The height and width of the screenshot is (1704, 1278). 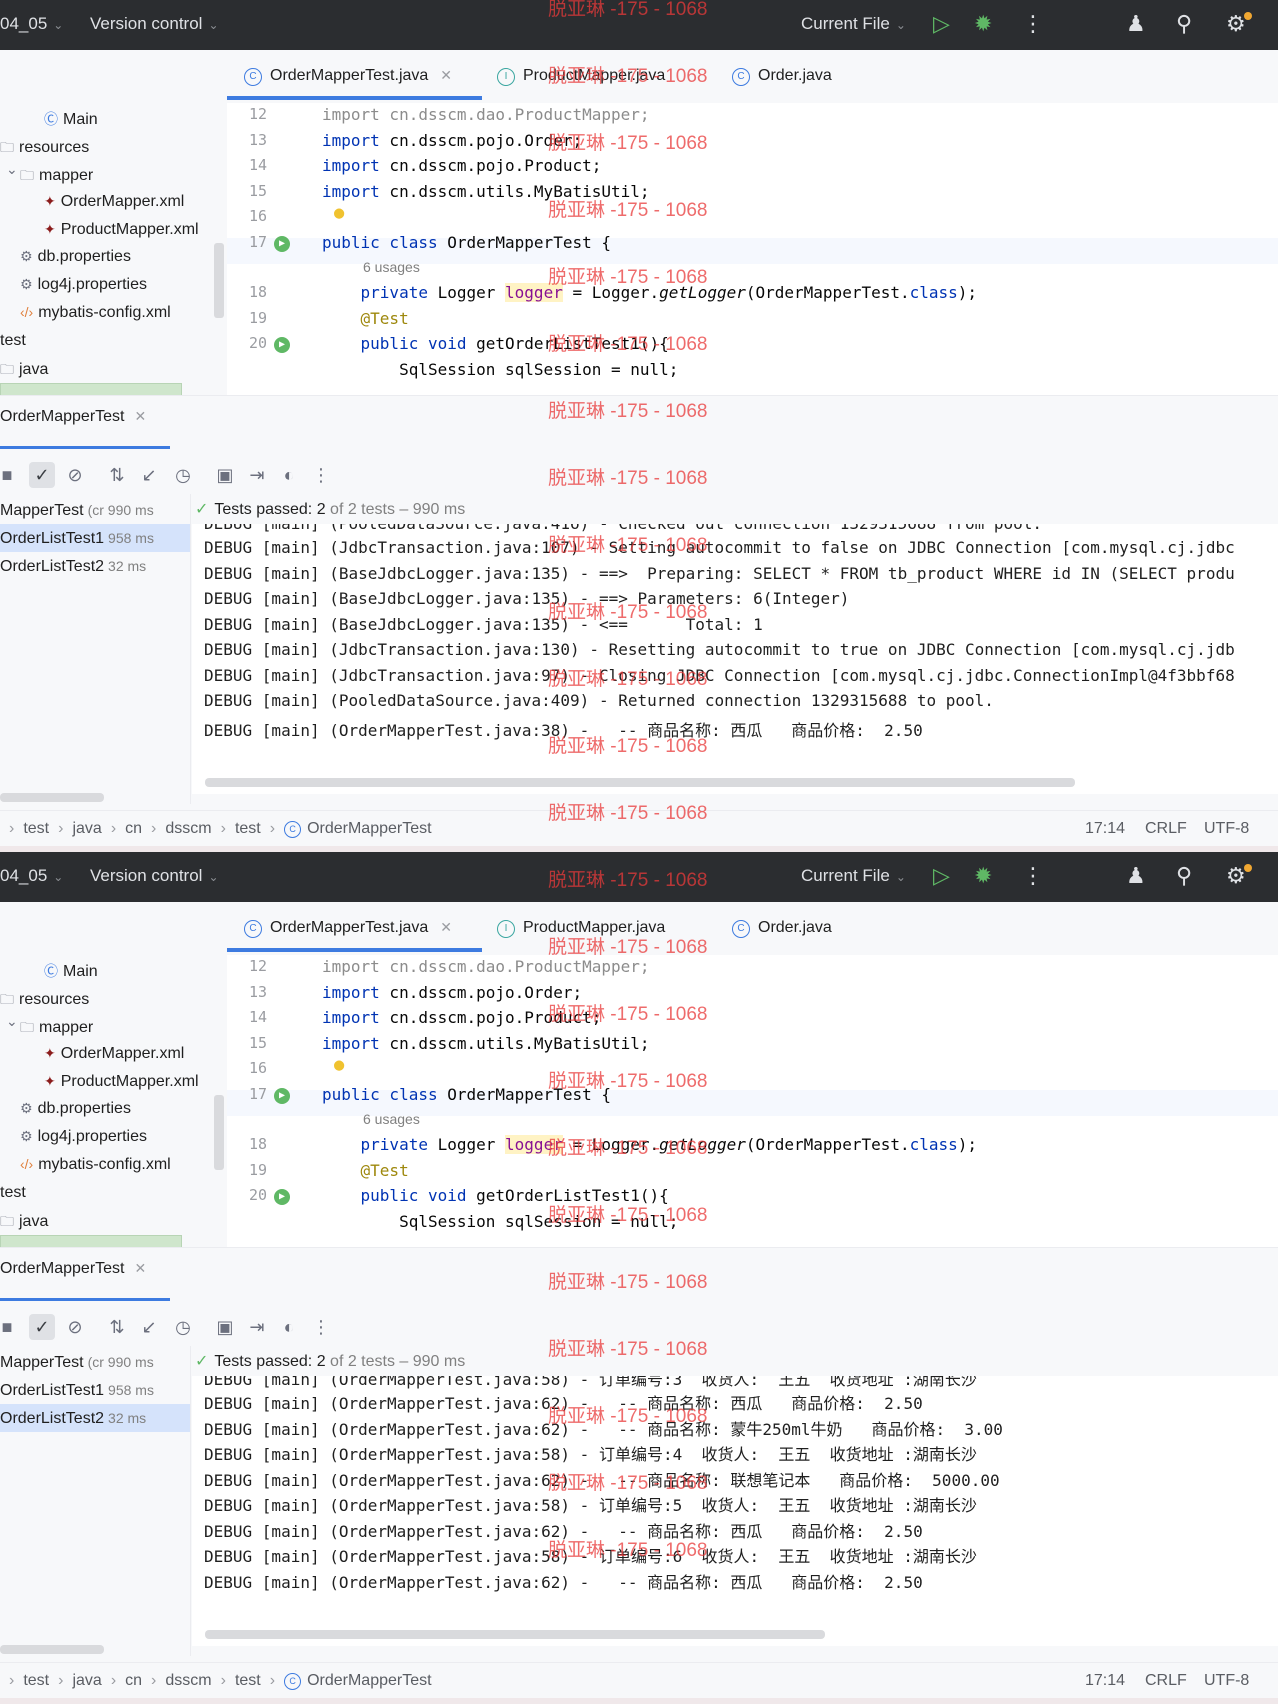 What do you see at coordinates (391, 1119) in the screenshot?
I see `usages-hint: 6 usages` at bounding box center [391, 1119].